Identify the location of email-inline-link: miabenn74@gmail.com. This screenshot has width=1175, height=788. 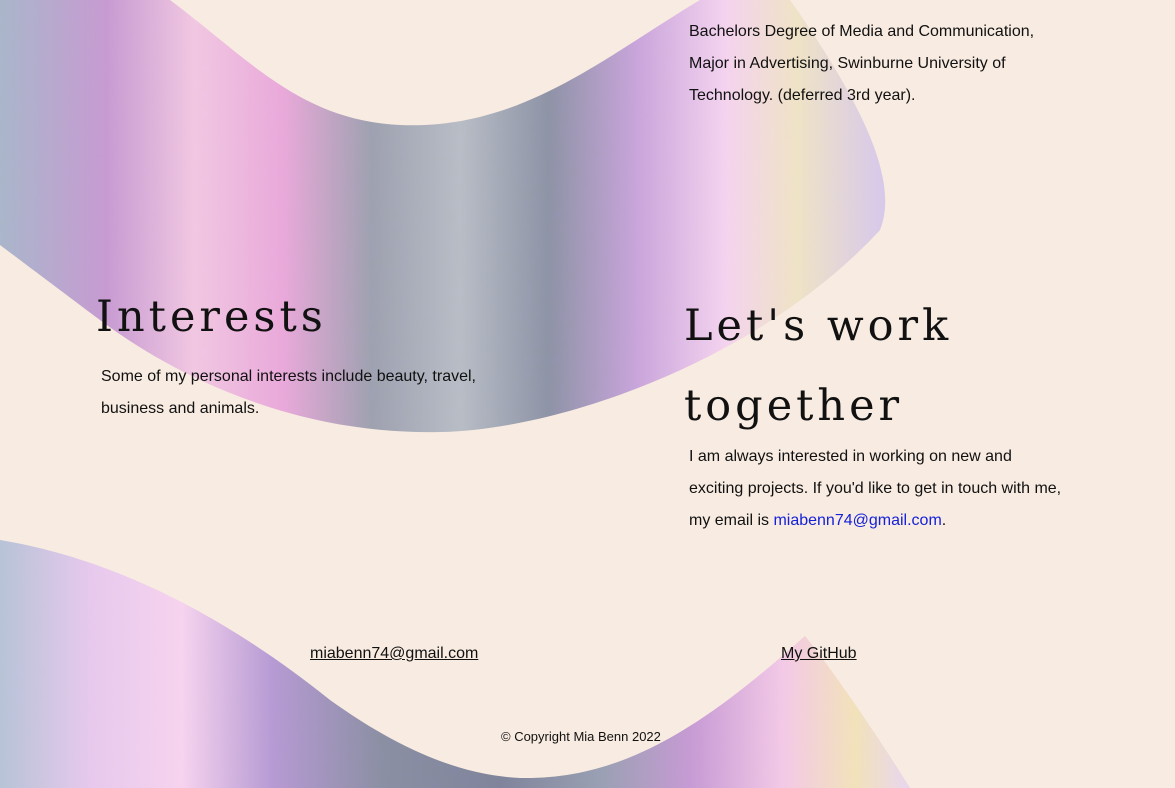
(857, 520).